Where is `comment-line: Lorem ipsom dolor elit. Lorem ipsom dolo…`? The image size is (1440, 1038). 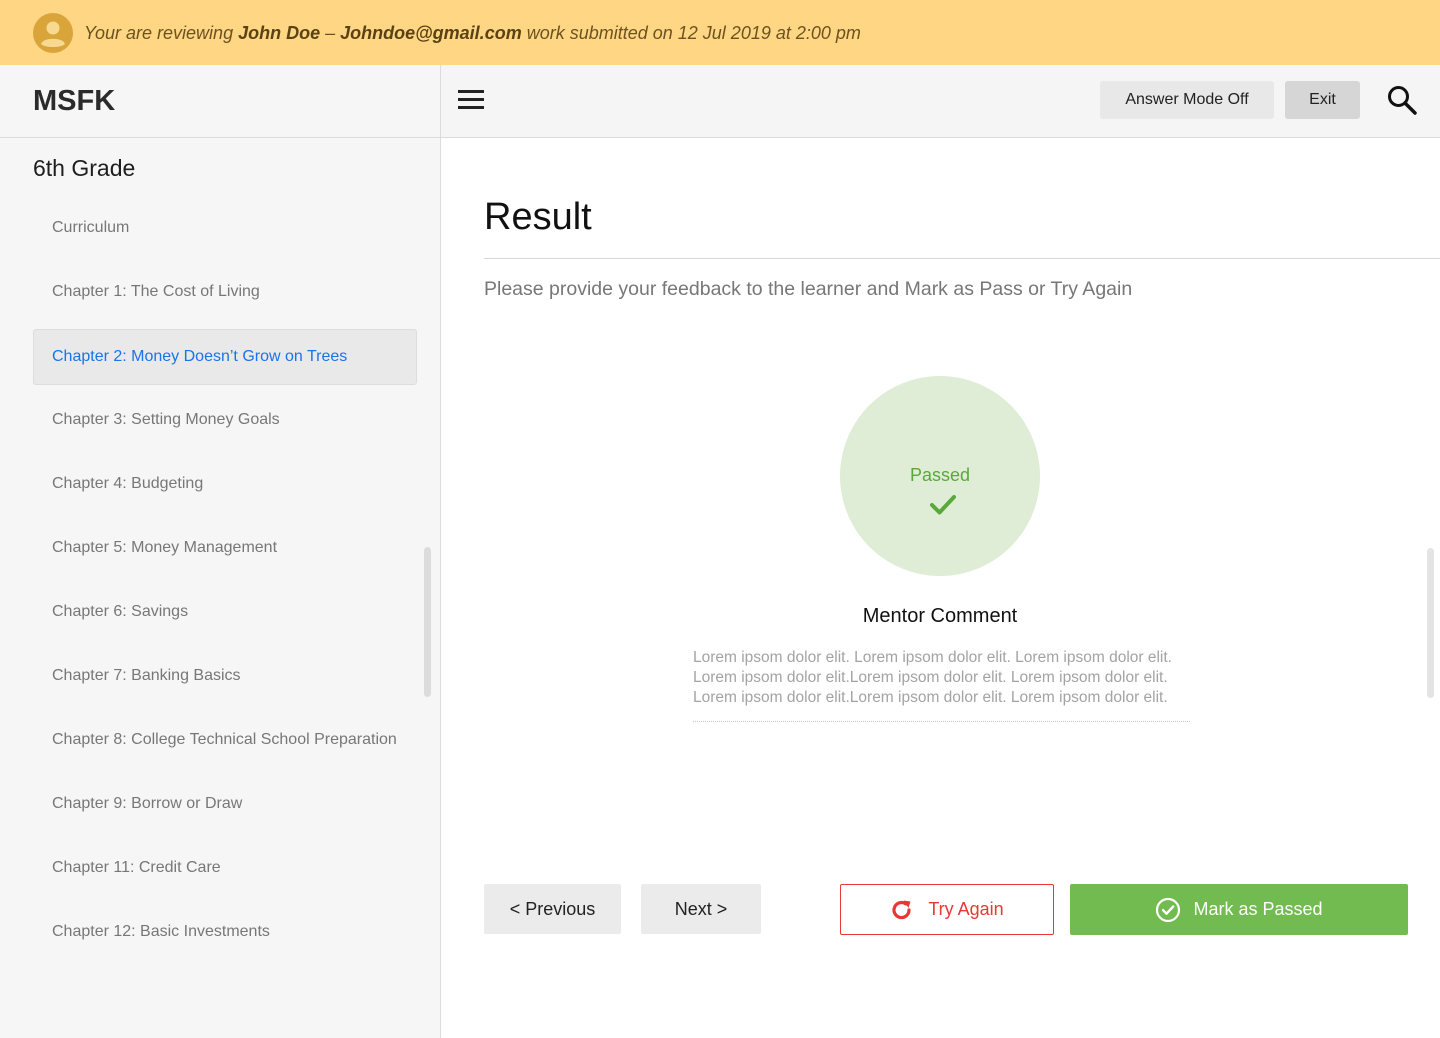 comment-line: Lorem ipsom dolor elit. Lorem ipsom dolo… is located at coordinates (932, 657).